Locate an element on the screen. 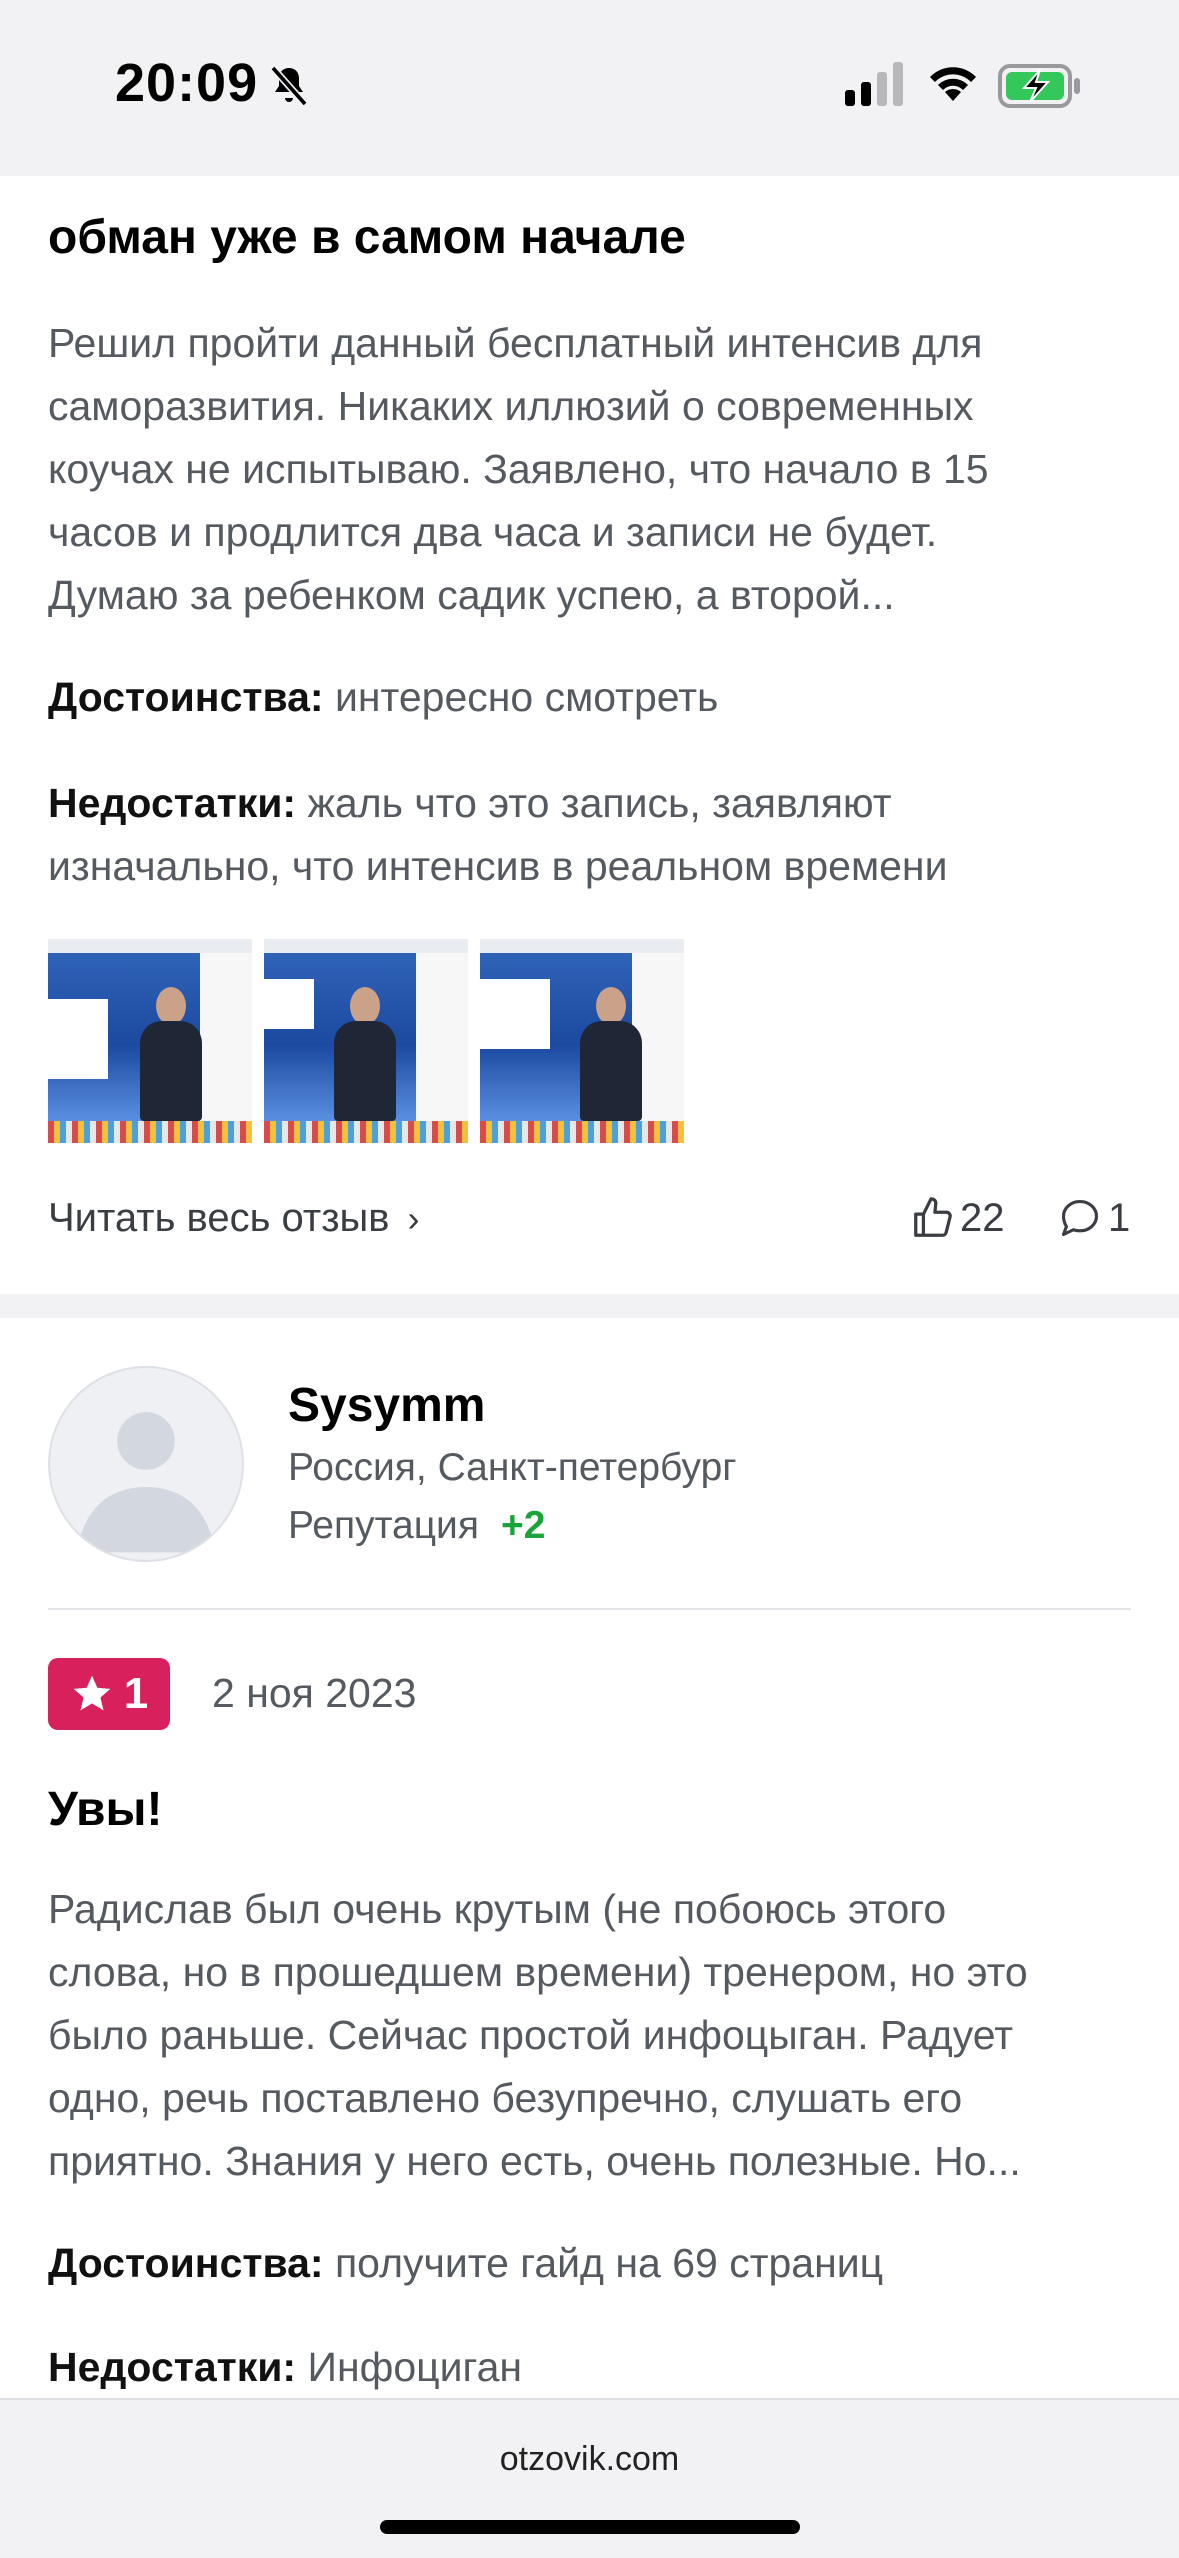 The width and height of the screenshot is (1179, 2558). divider is located at coordinates (589, 1609).